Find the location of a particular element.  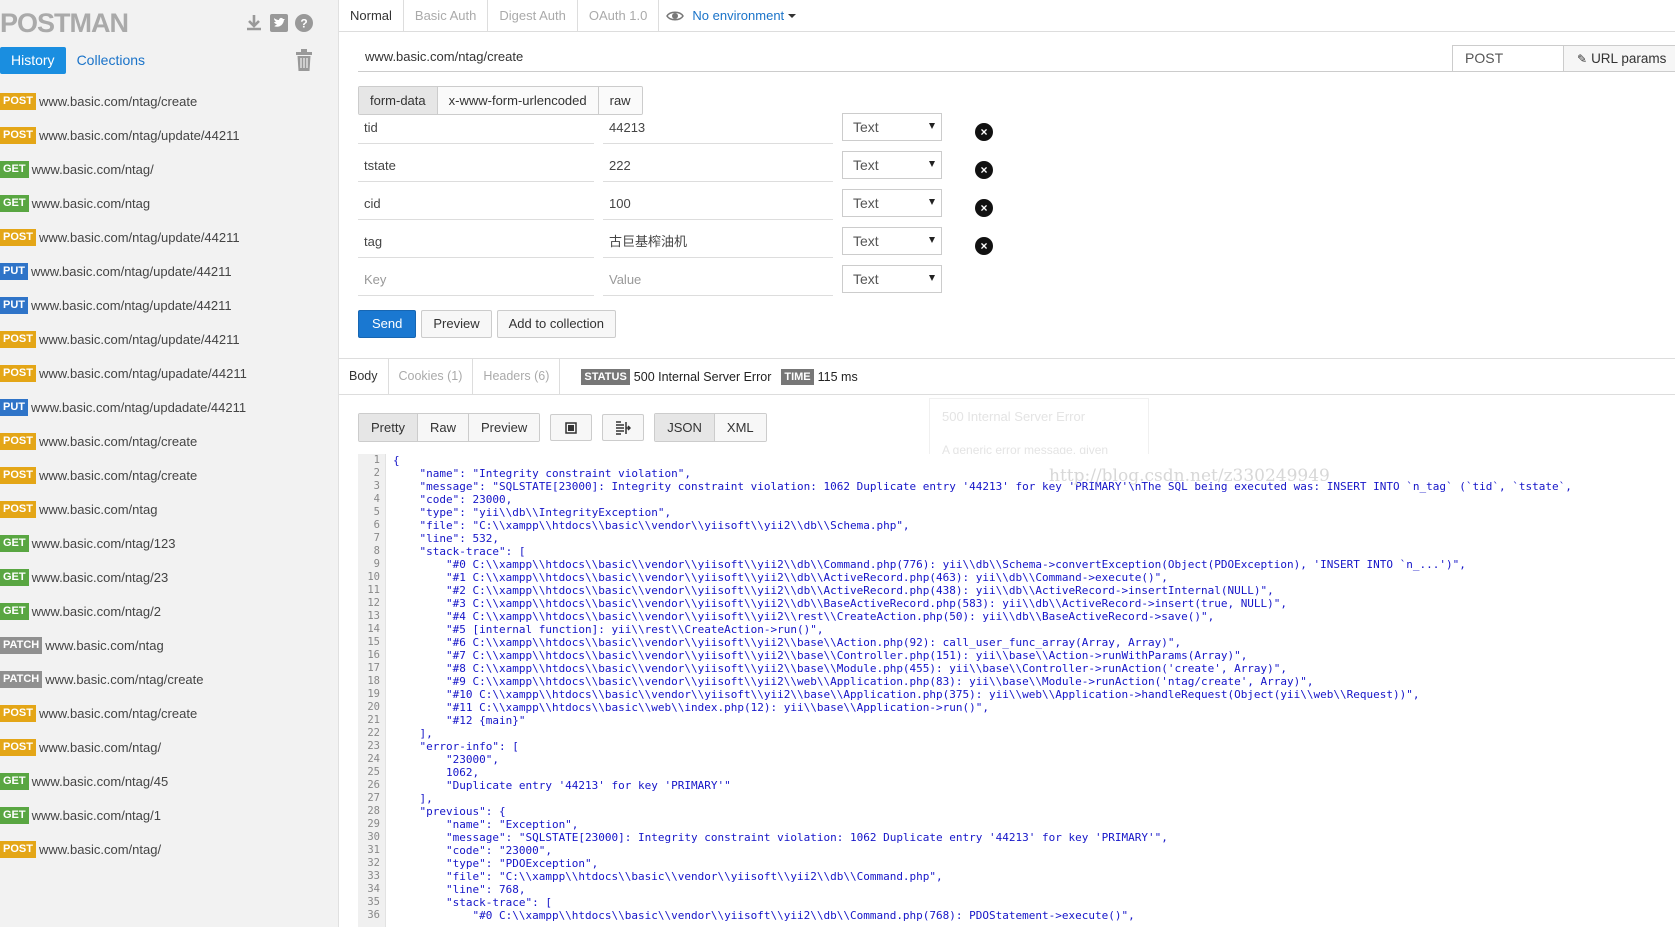

tab-raw: raw is located at coordinates (620, 100).